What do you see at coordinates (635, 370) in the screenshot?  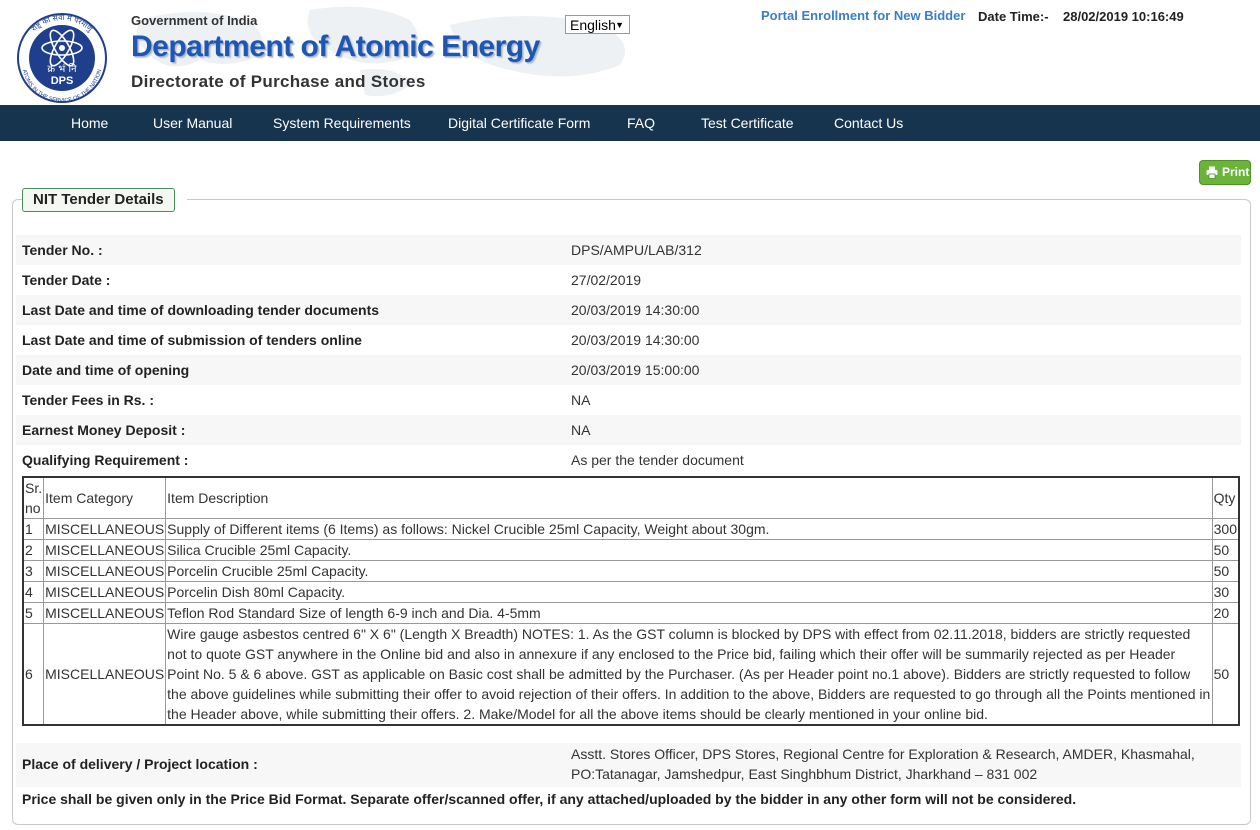 I see `detail-value: 20/03/2019 15:00:00` at bounding box center [635, 370].